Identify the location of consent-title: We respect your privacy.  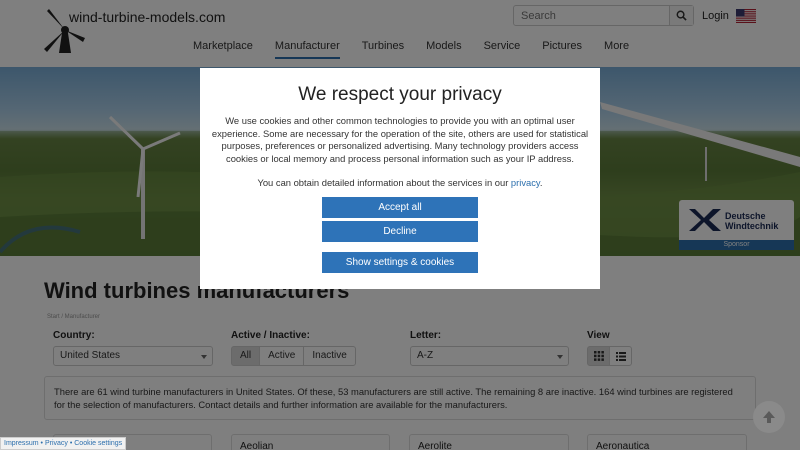
(400, 94).